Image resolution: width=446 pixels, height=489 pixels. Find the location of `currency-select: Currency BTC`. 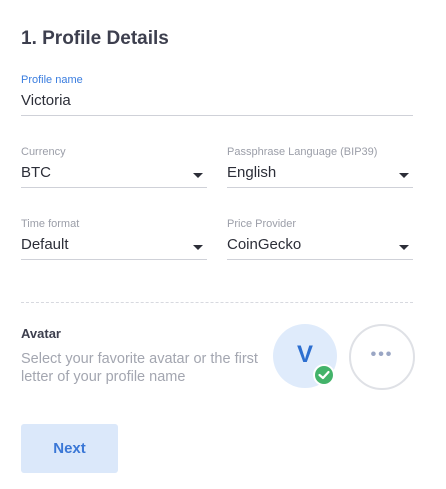

currency-select: Currency BTC is located at coordinates (114, 167).